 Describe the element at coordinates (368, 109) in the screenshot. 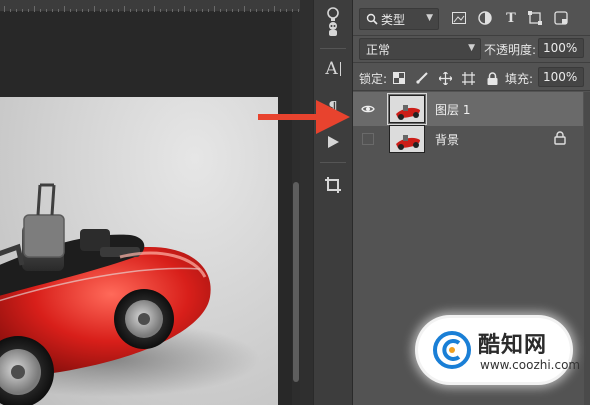

I see `eye-icon` at that location.